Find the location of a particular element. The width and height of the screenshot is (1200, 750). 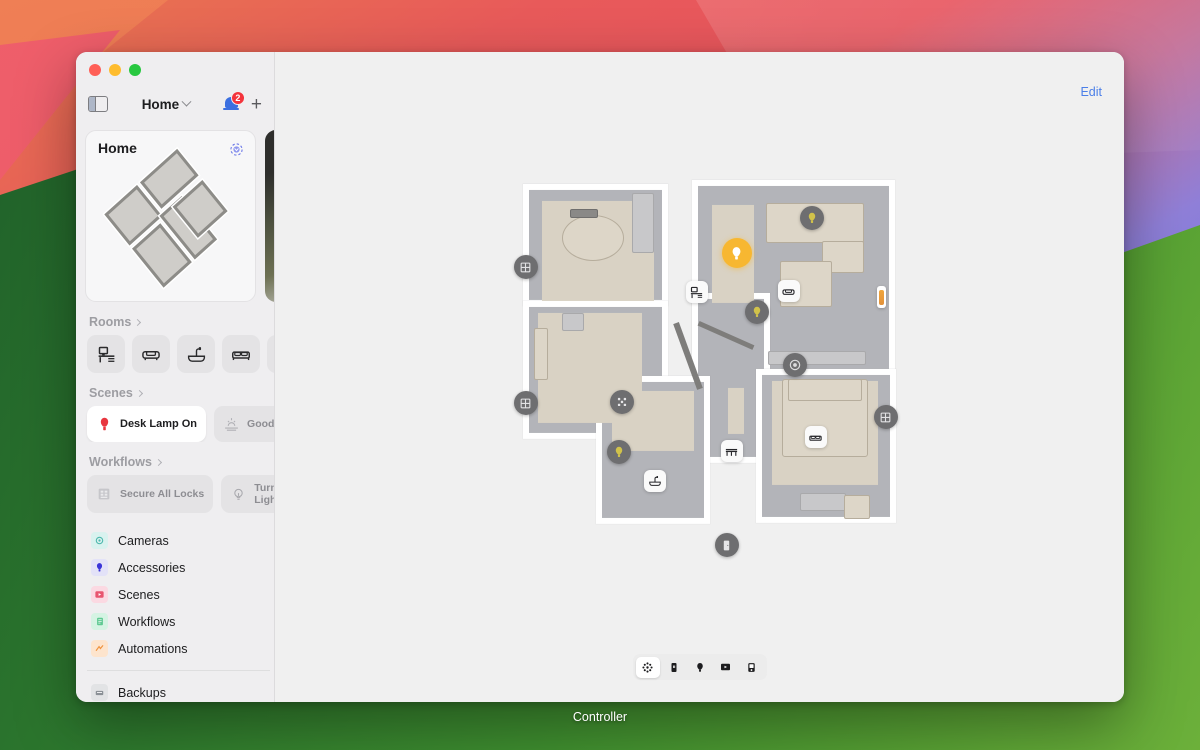

bulb-off-icon is located at coordinates (238, 494).